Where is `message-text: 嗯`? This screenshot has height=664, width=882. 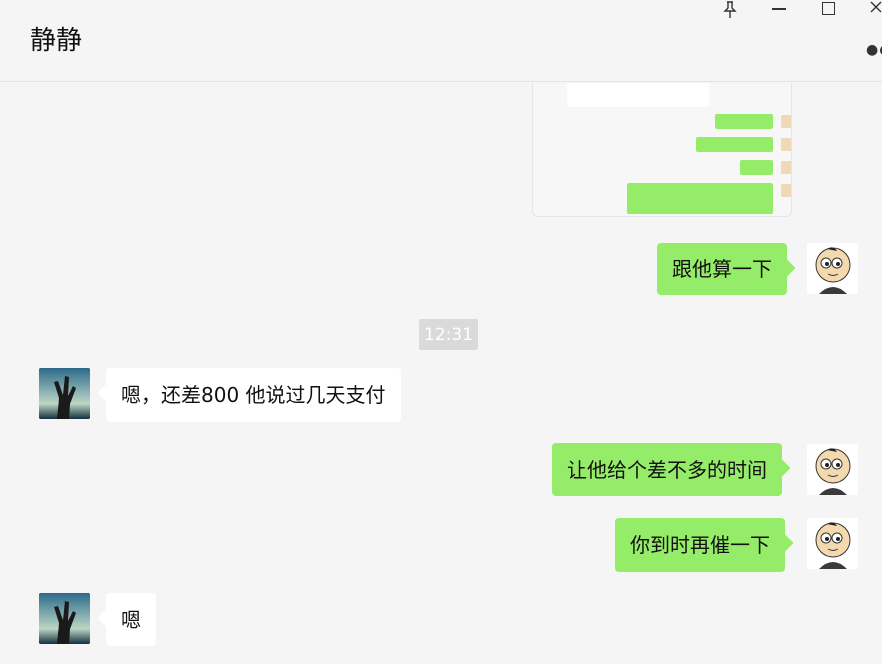 message-text: 嗯 is located at coordinates (131, 619).